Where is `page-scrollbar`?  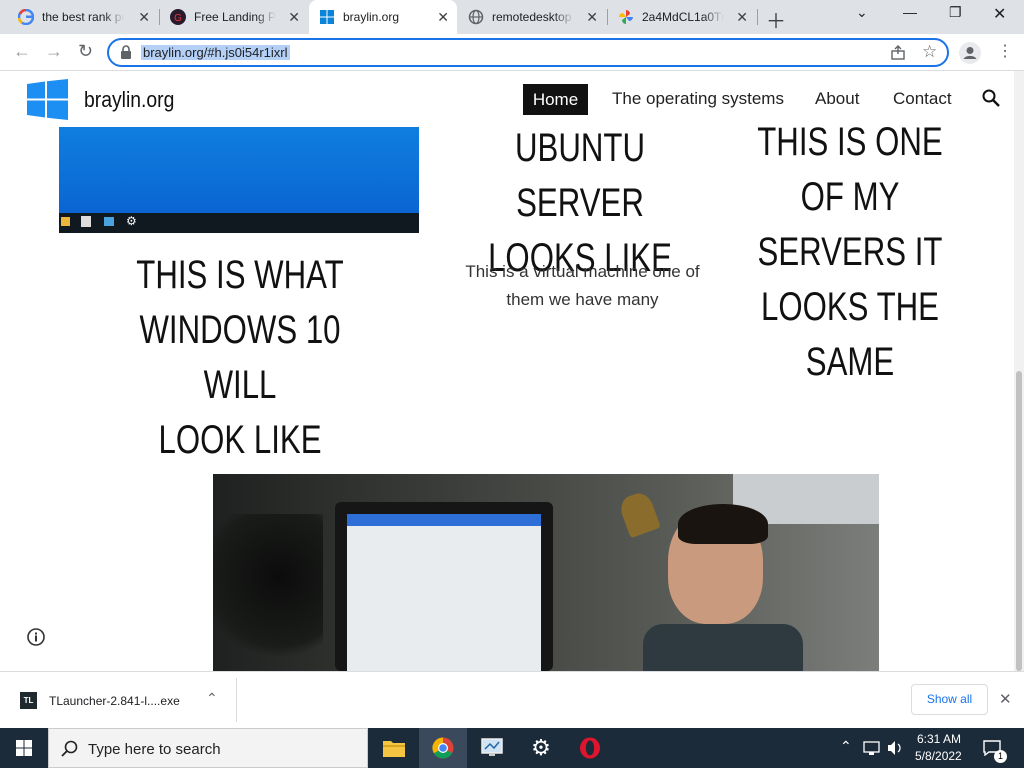 page-scrollbar is located at coordinates (1019, 371).